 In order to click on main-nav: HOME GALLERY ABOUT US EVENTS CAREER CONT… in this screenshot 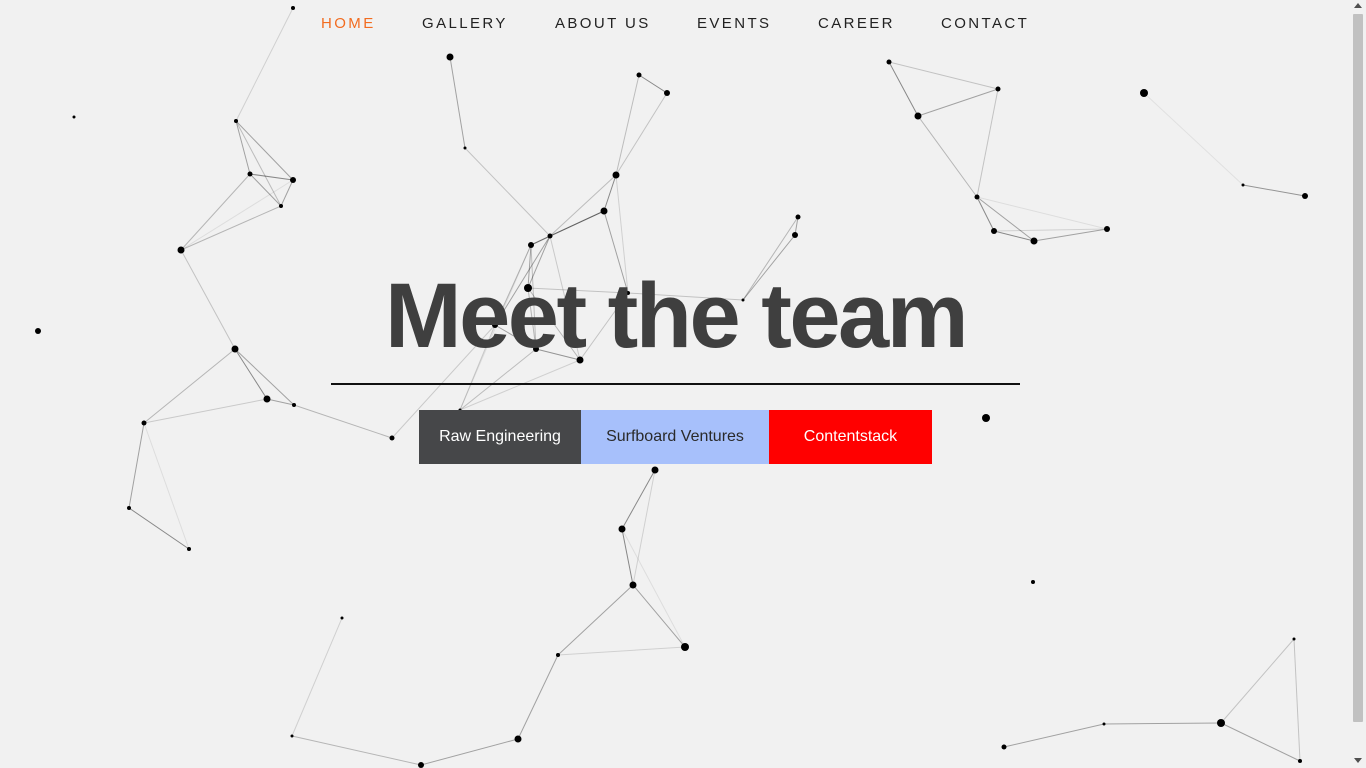, I will do `click(675, 24)`.